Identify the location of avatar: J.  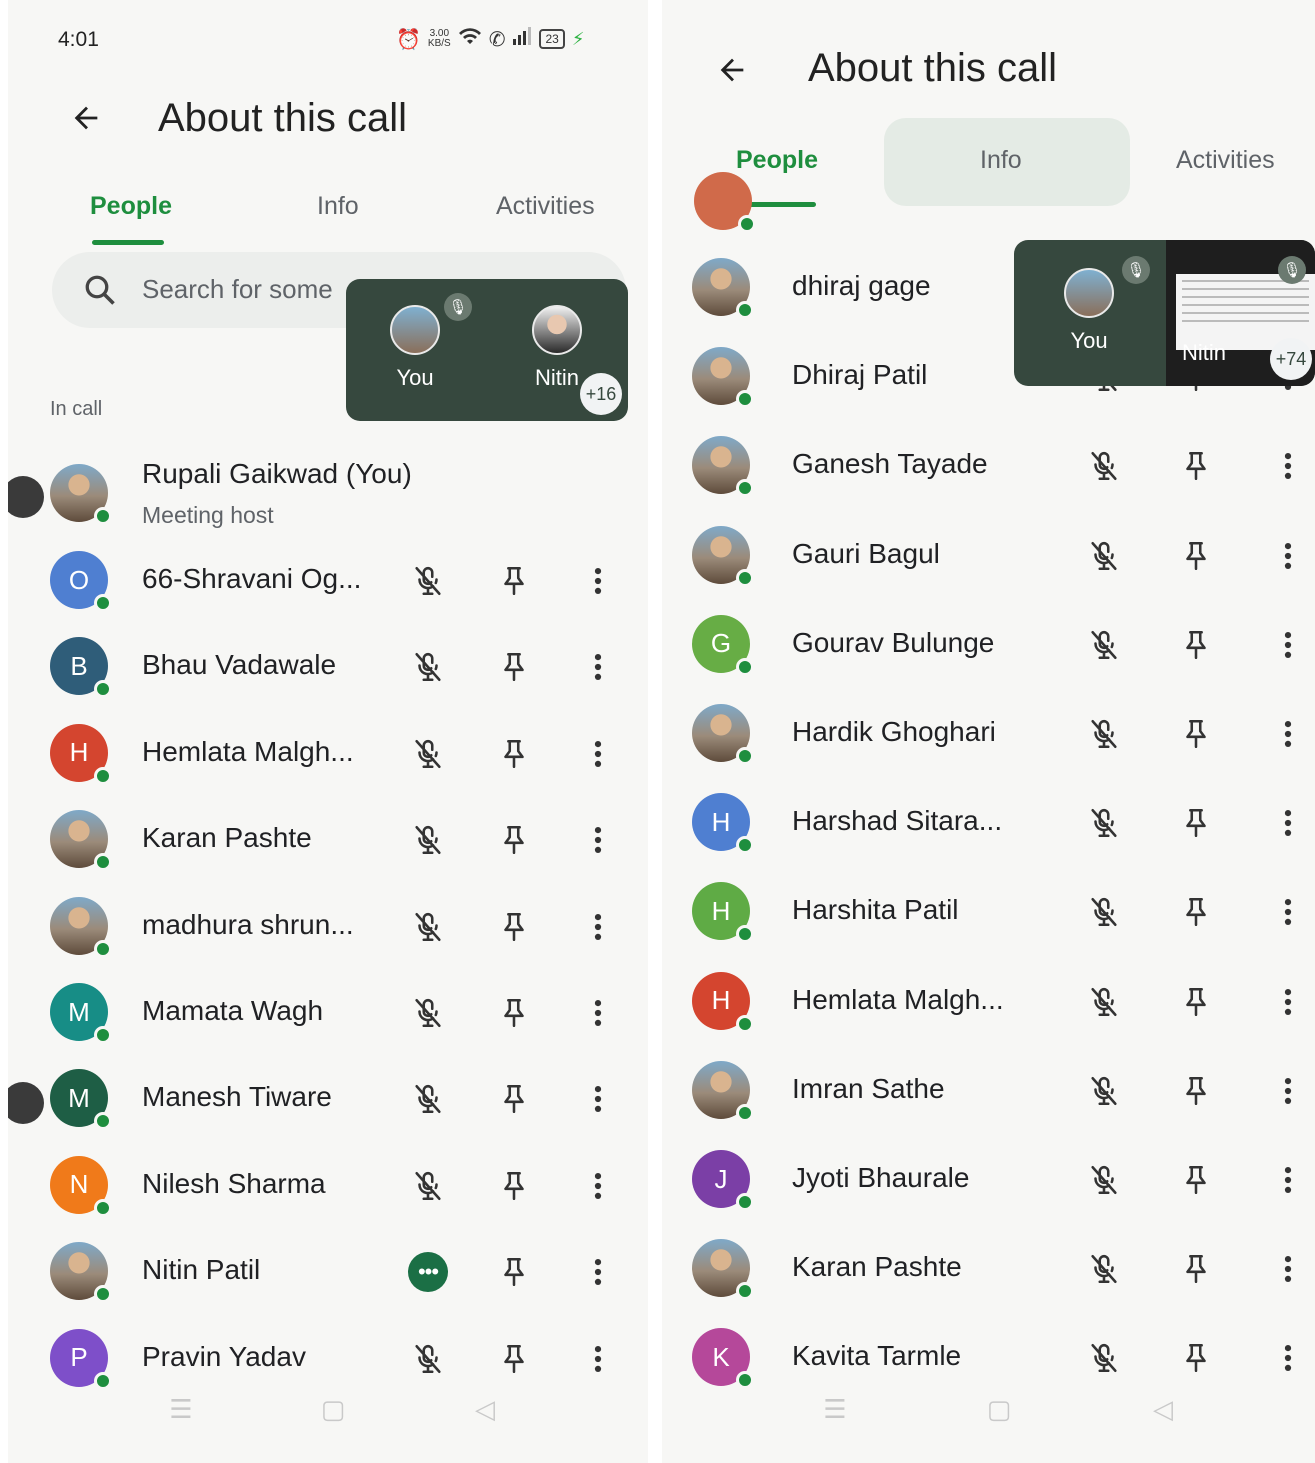
(723, 1180).